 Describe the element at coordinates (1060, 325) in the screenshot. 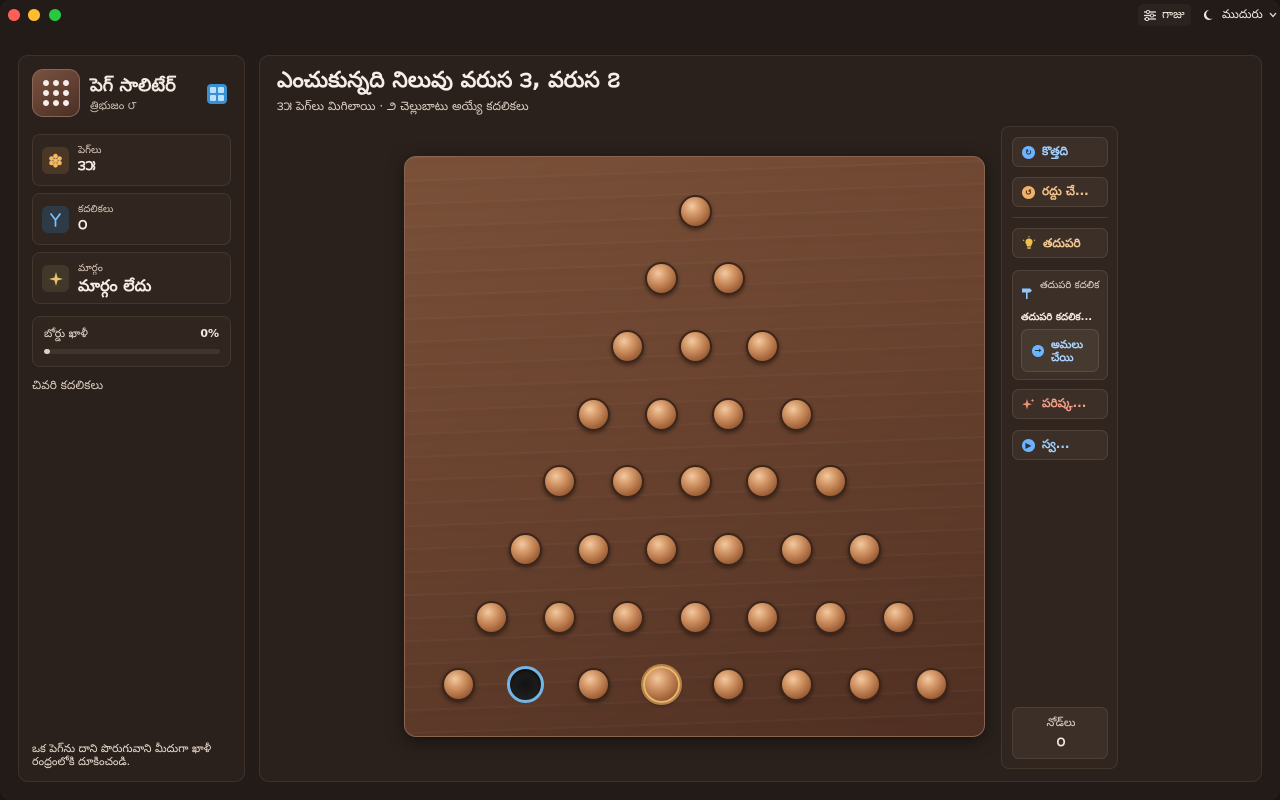

I see `next-move-card: తదుపరి కదలిక తదుపరి కదలిక... → అమలు చేయి` at that location.